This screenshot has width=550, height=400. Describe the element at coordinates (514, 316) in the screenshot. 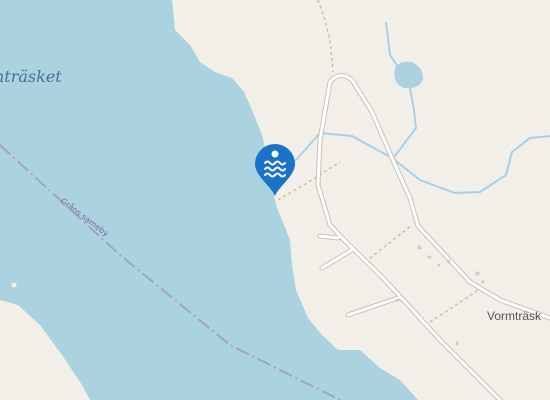

I see `place-label: Vormträsk` at that location.